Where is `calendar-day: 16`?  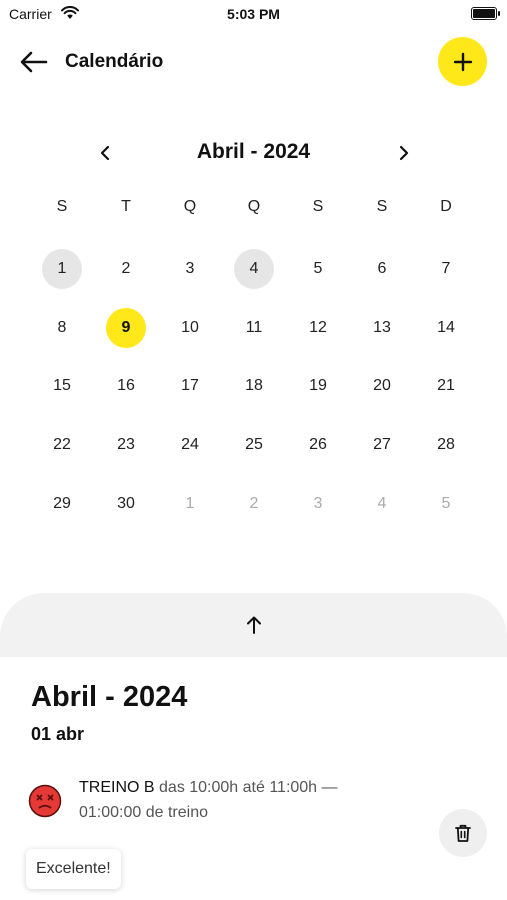
calendar-day: 16 is located at coordinates (126, 386).